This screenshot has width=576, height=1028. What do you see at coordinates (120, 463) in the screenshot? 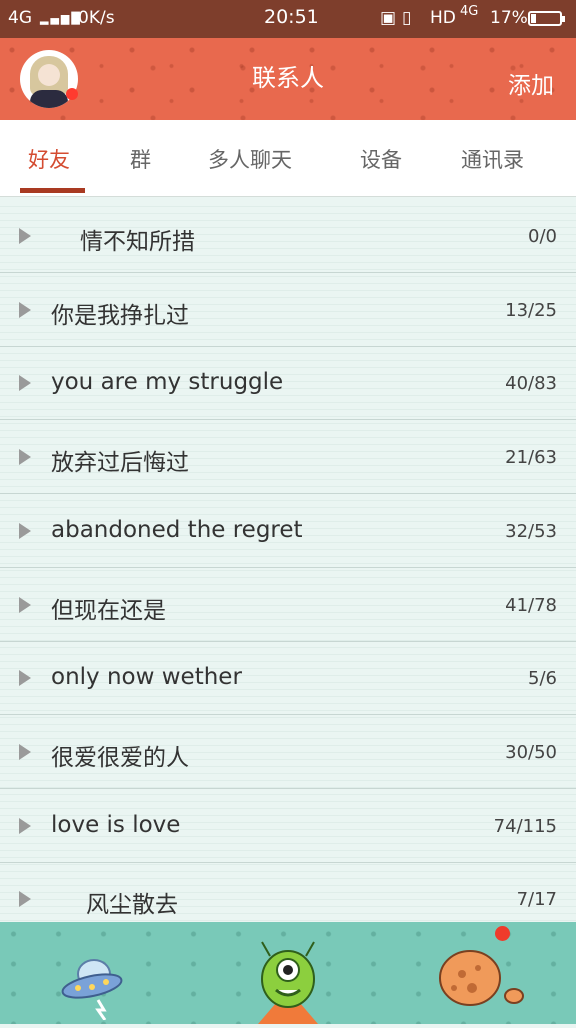
I see `group-name: 放弃过后悔过` at bounding box center [120, 463].